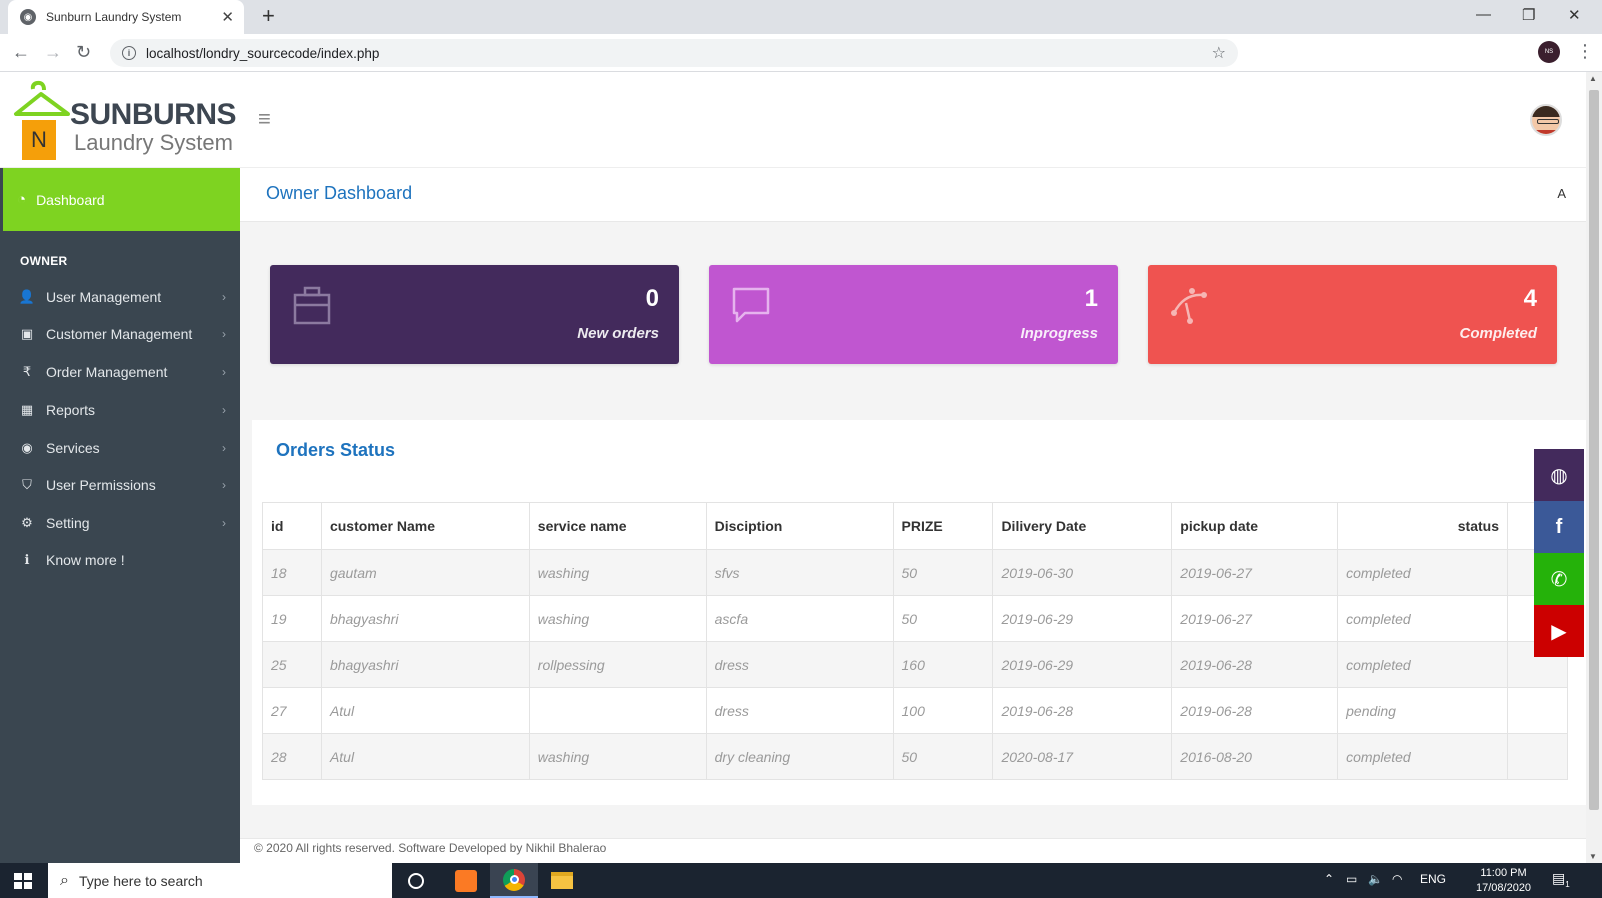 This screenshot has height=898, width=1602. I want to click on reload-button: ↻, so click(83, 52).